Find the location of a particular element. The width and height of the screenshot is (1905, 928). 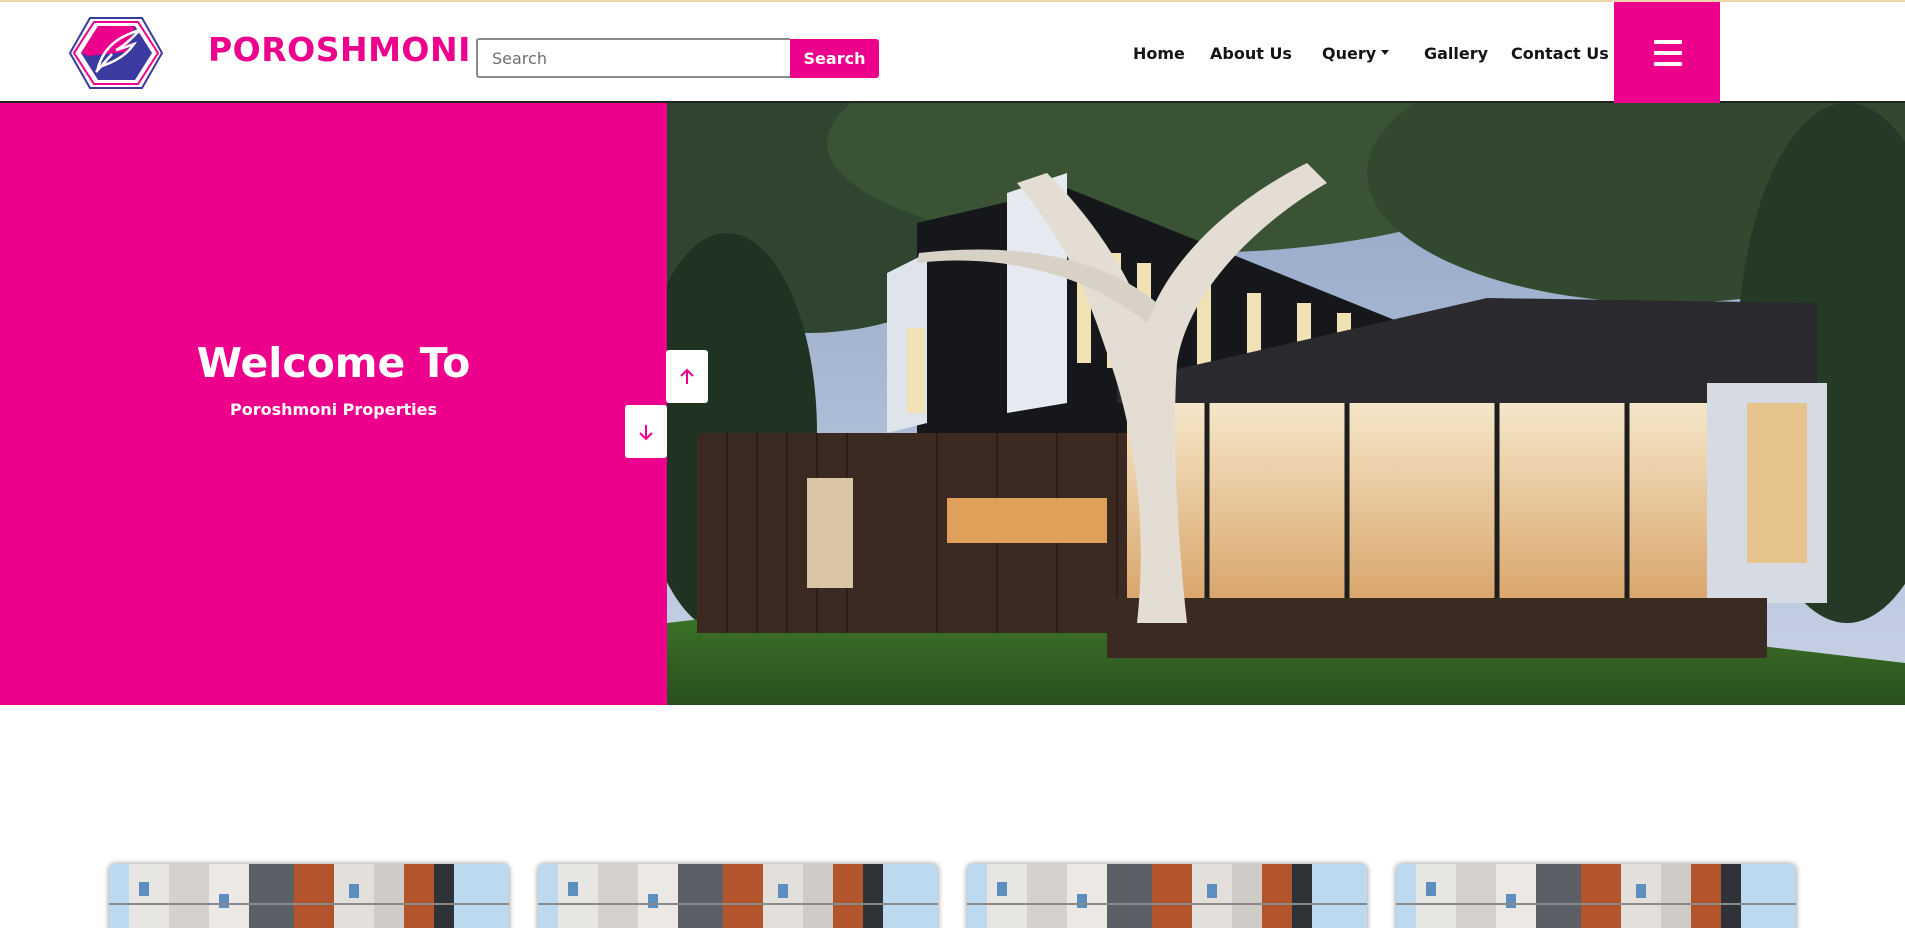

slider-prev-button is located at coordinates (687, 376).